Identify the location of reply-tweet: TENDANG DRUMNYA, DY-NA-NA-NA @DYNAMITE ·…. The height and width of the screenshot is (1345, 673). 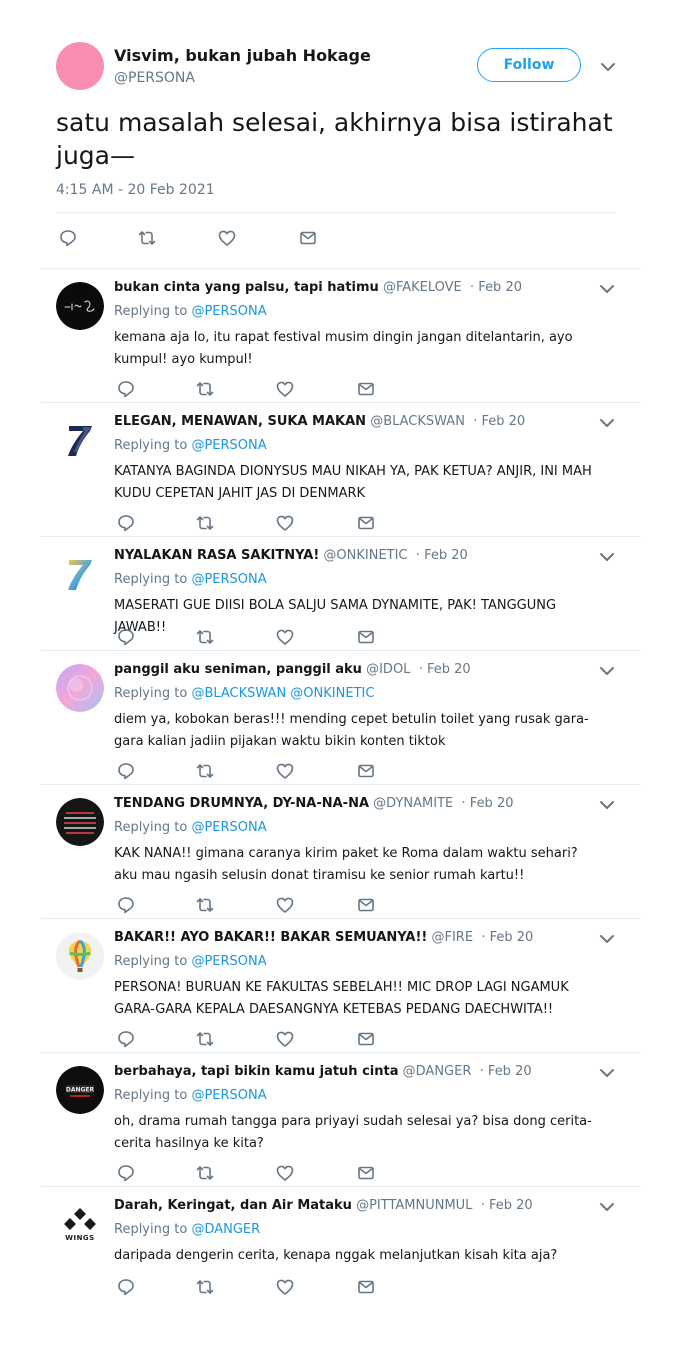
(341, 851).